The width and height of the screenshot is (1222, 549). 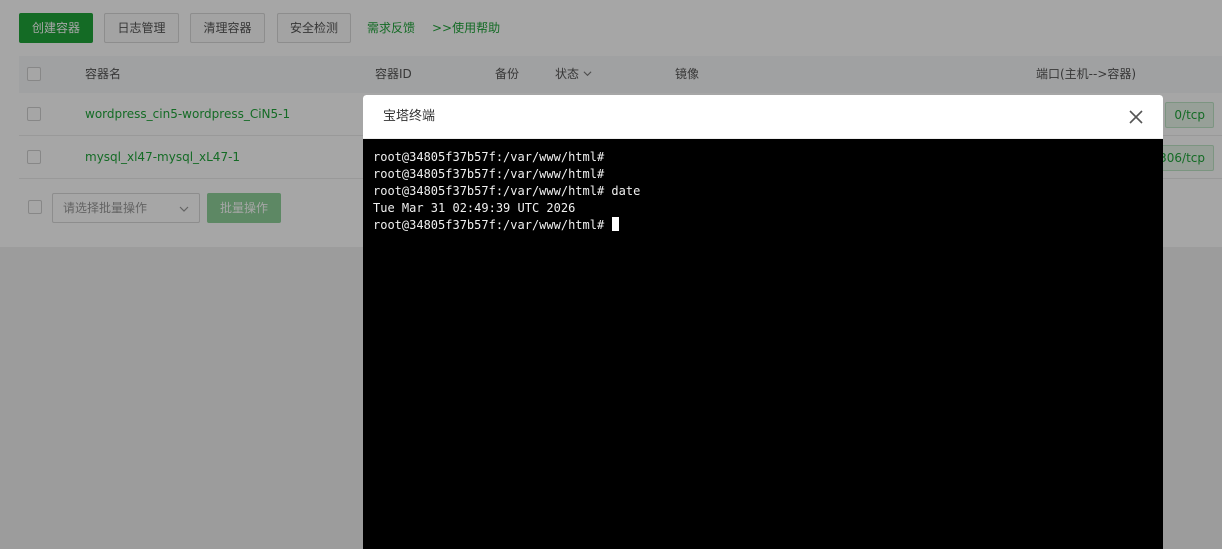 I want to click on dialog-title: 宝塔终端, so click(x=409, y=116).